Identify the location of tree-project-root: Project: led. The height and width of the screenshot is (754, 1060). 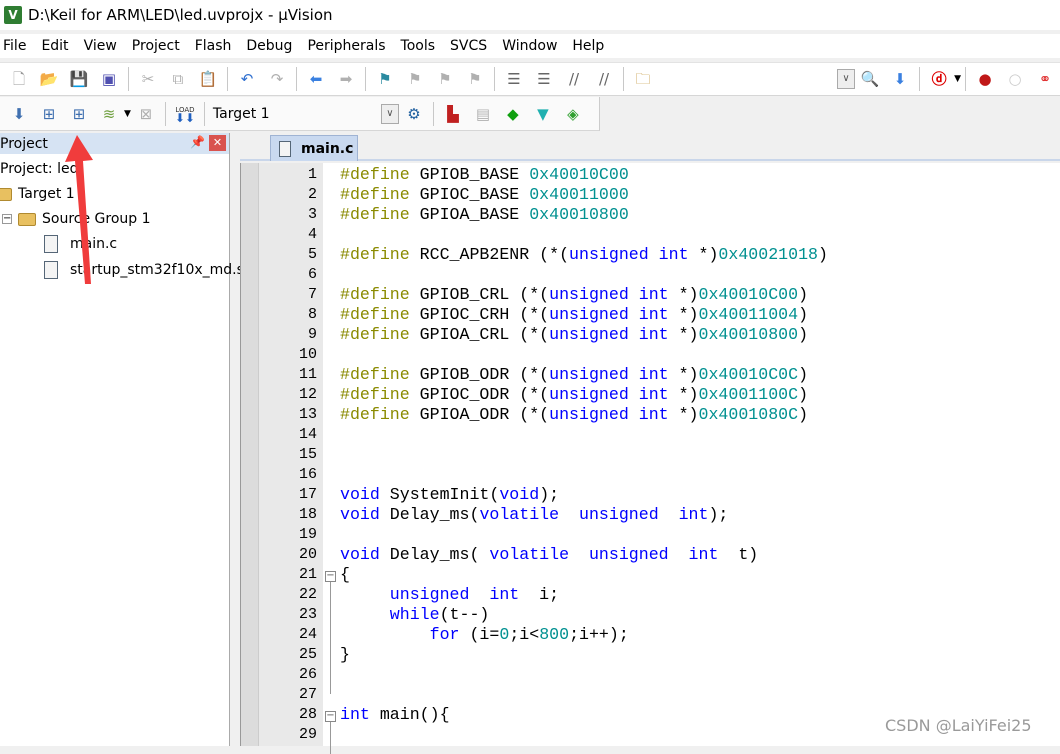
(39, 169).